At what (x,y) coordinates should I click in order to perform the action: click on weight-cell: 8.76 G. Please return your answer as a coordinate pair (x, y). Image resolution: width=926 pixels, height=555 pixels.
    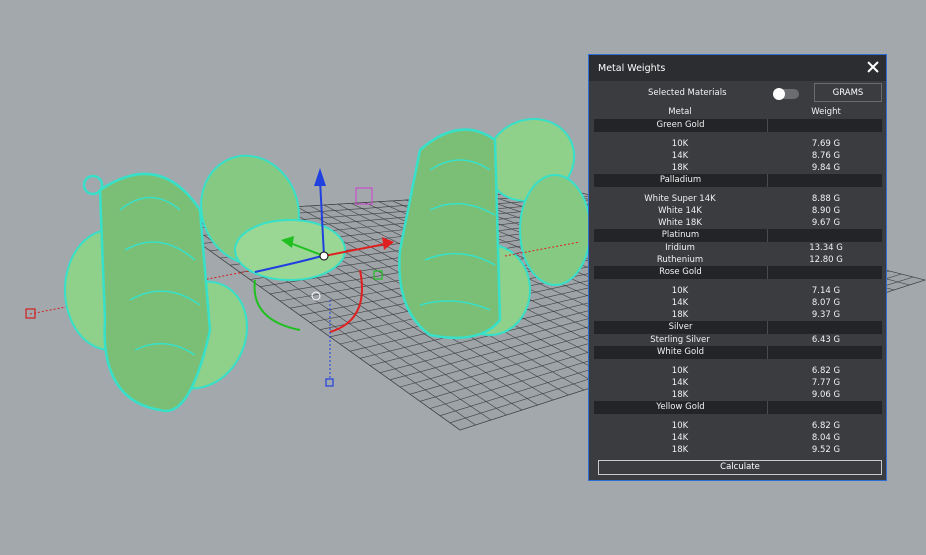
    Looking at the image, I should click on (826, 156).